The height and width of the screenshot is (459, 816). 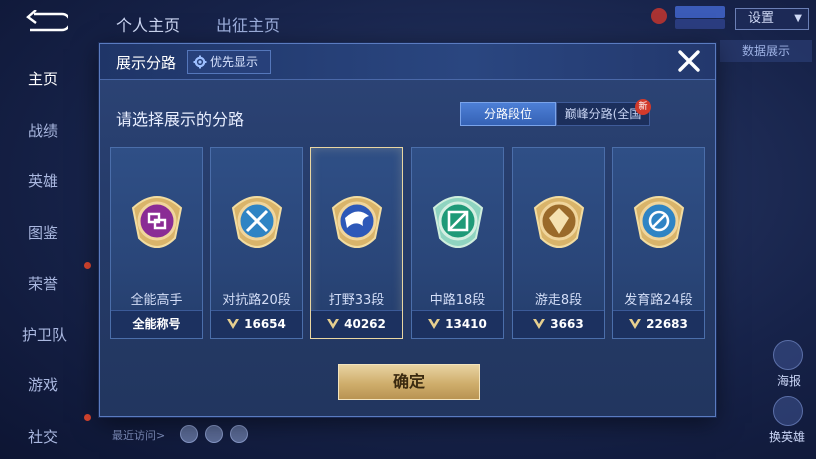 I want to click on close-icon, so click(x=689, y=61).